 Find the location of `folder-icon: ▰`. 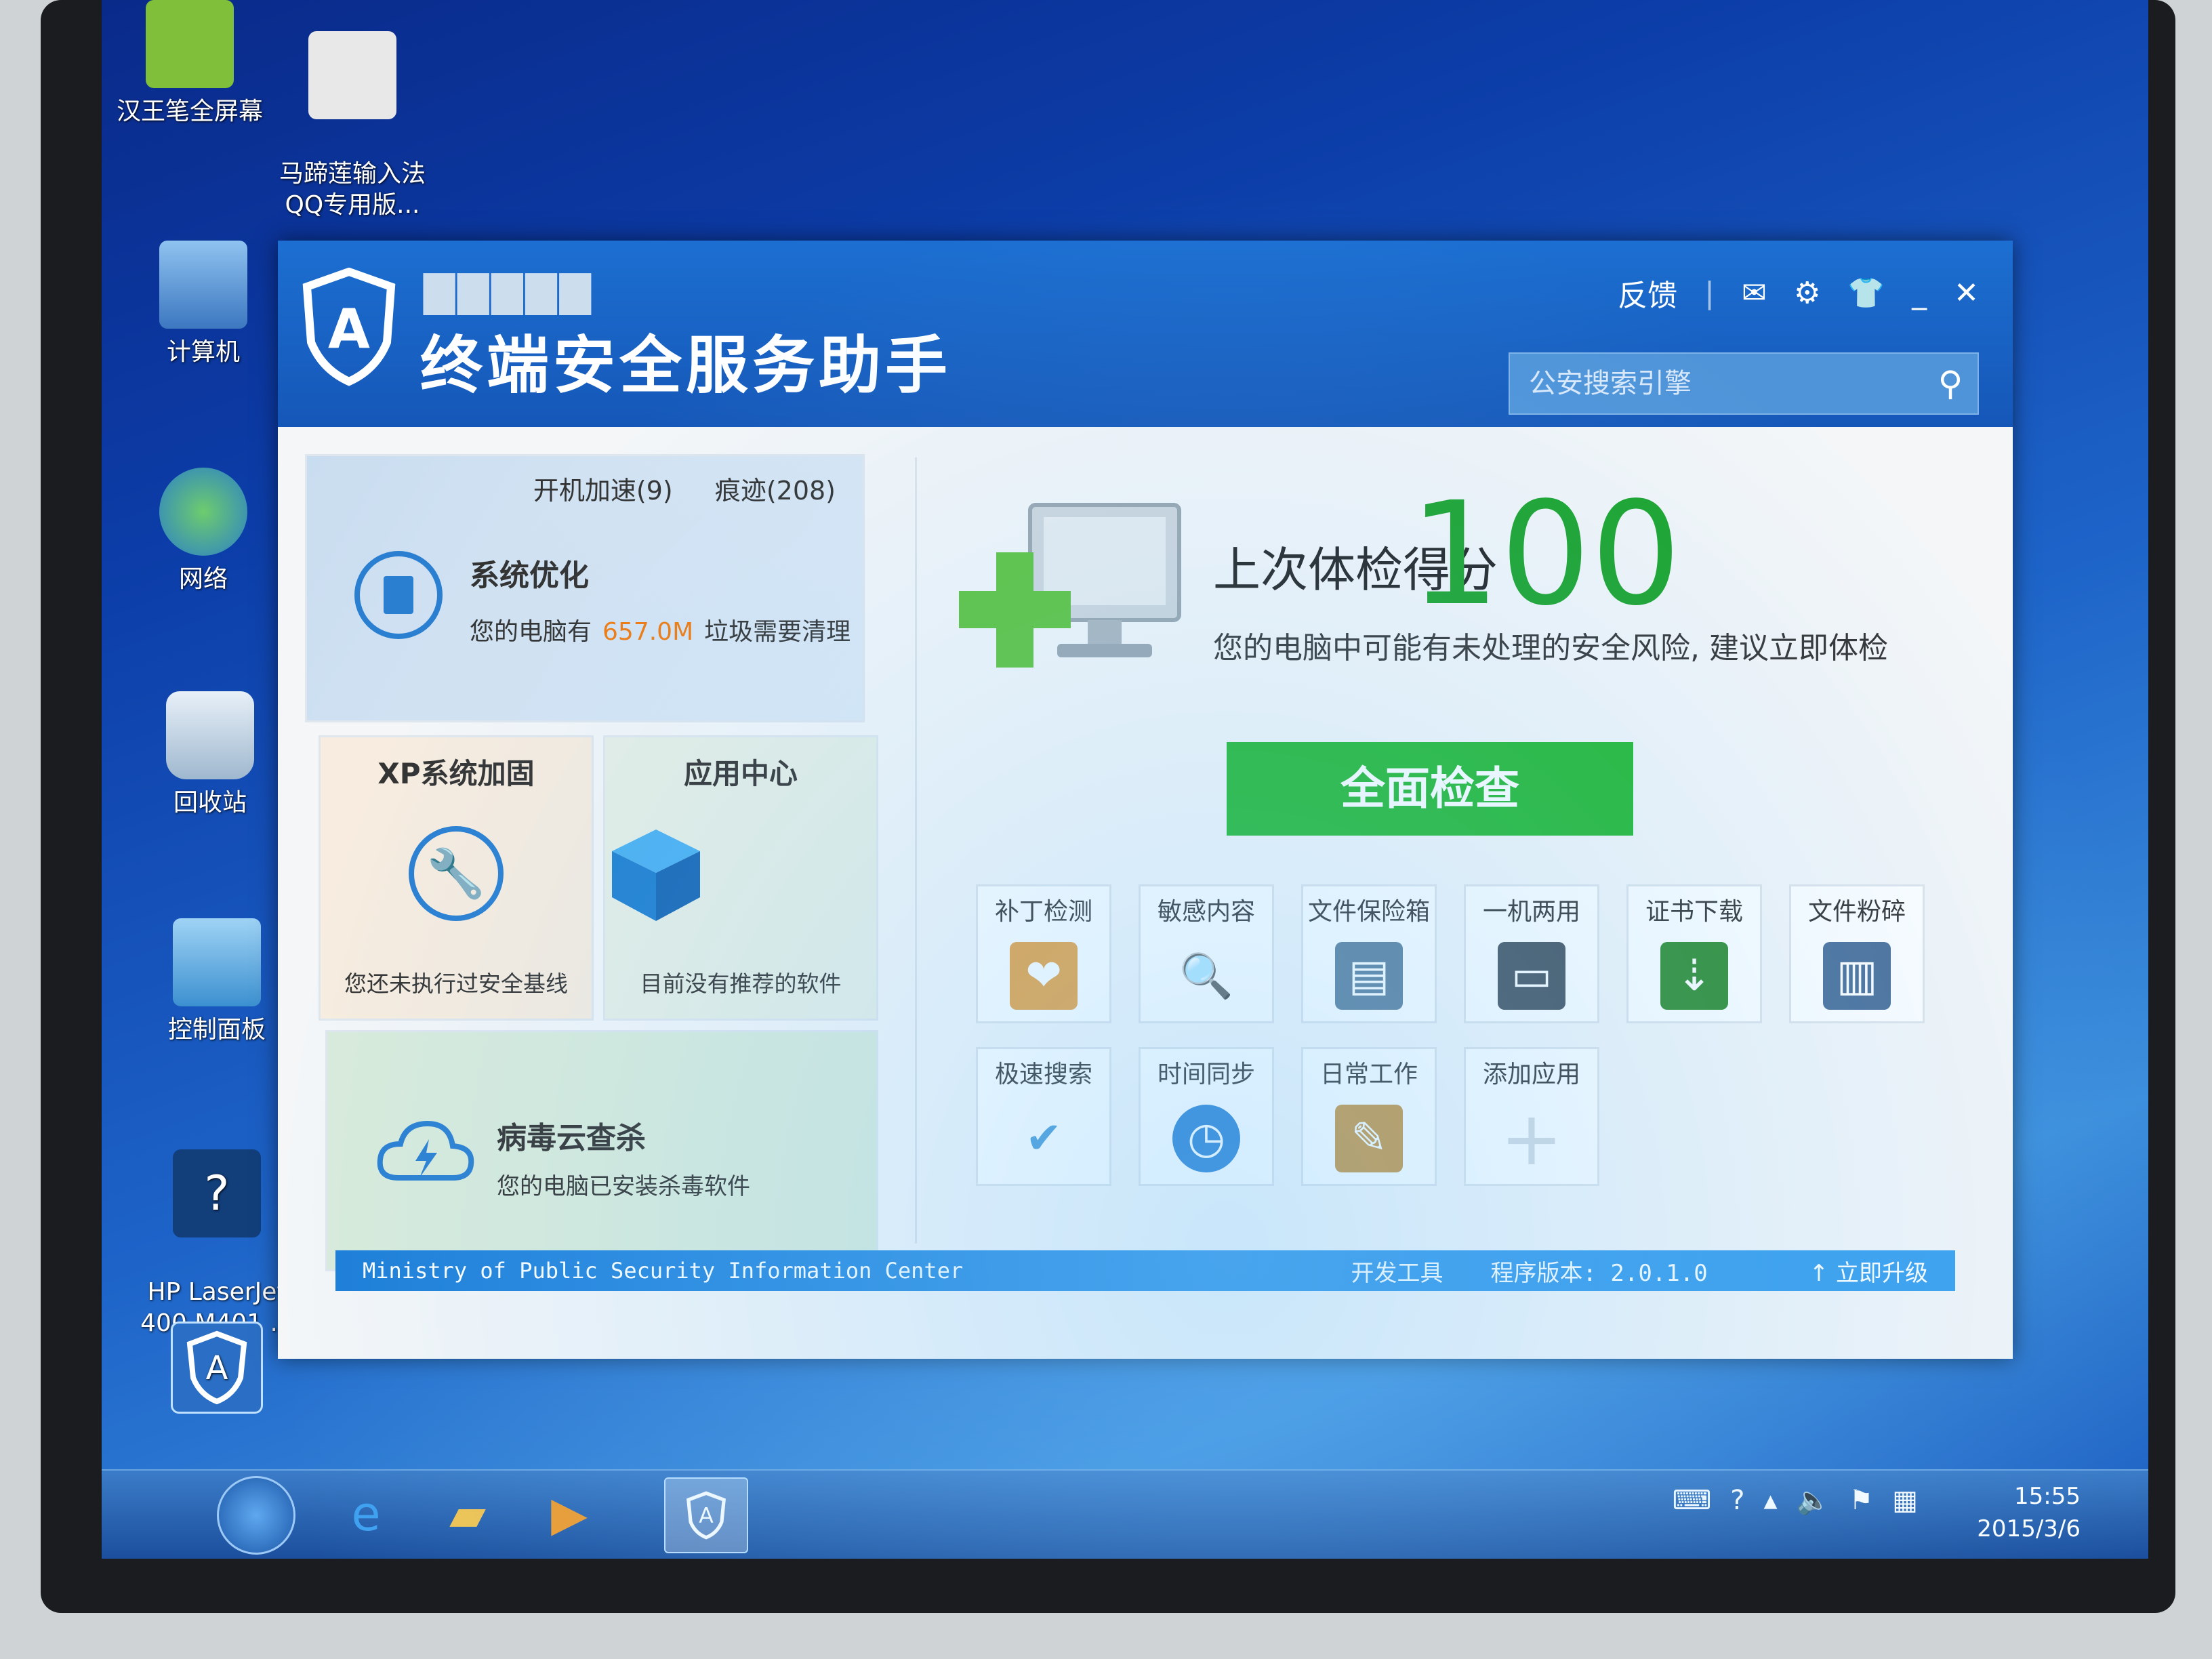

folder-icon: ▰ is located at coordinates (467, 1514).